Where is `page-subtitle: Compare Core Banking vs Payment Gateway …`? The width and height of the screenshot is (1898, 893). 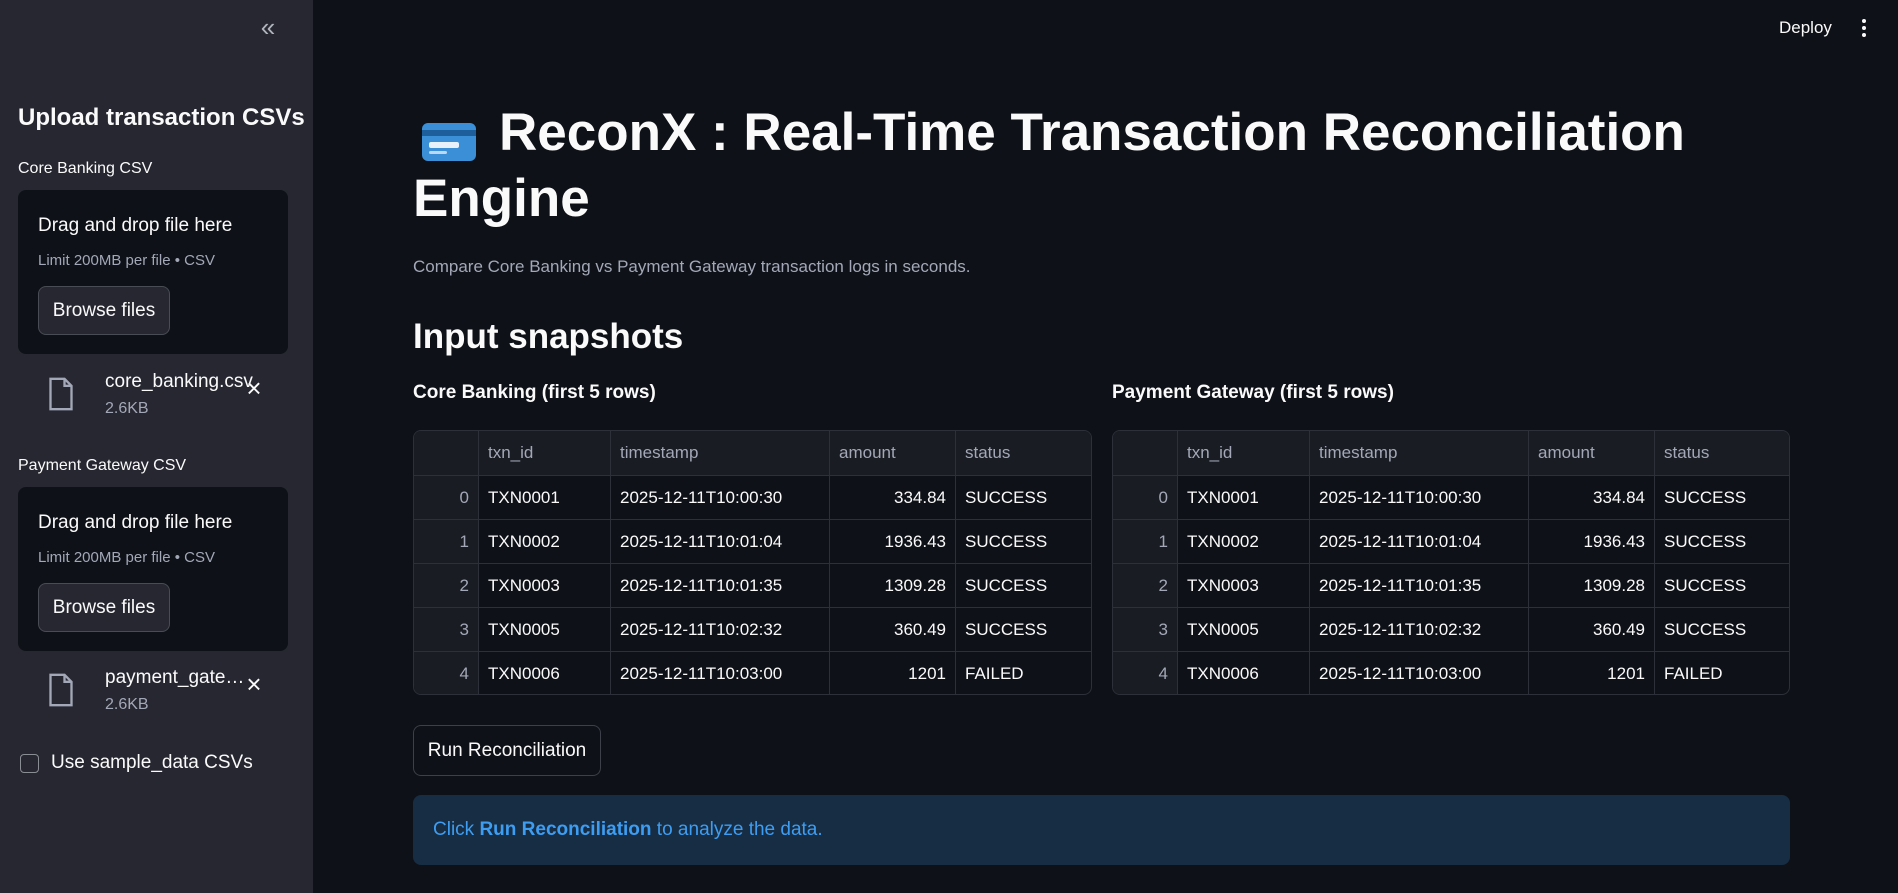
page-subtitle: Compare Core Banking vs Payment Gateway … is located at coordinates (692, 266).